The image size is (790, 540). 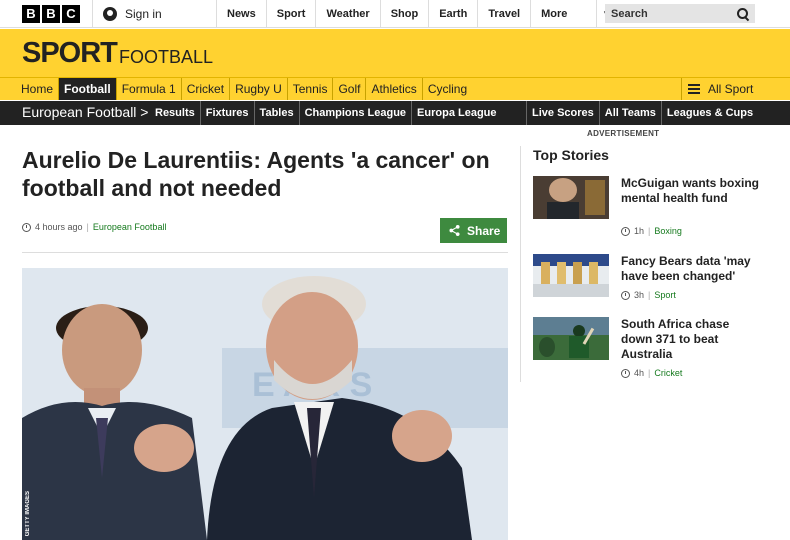 I want to click on article-time: 4 hours ago, so click(x=59, y=227).